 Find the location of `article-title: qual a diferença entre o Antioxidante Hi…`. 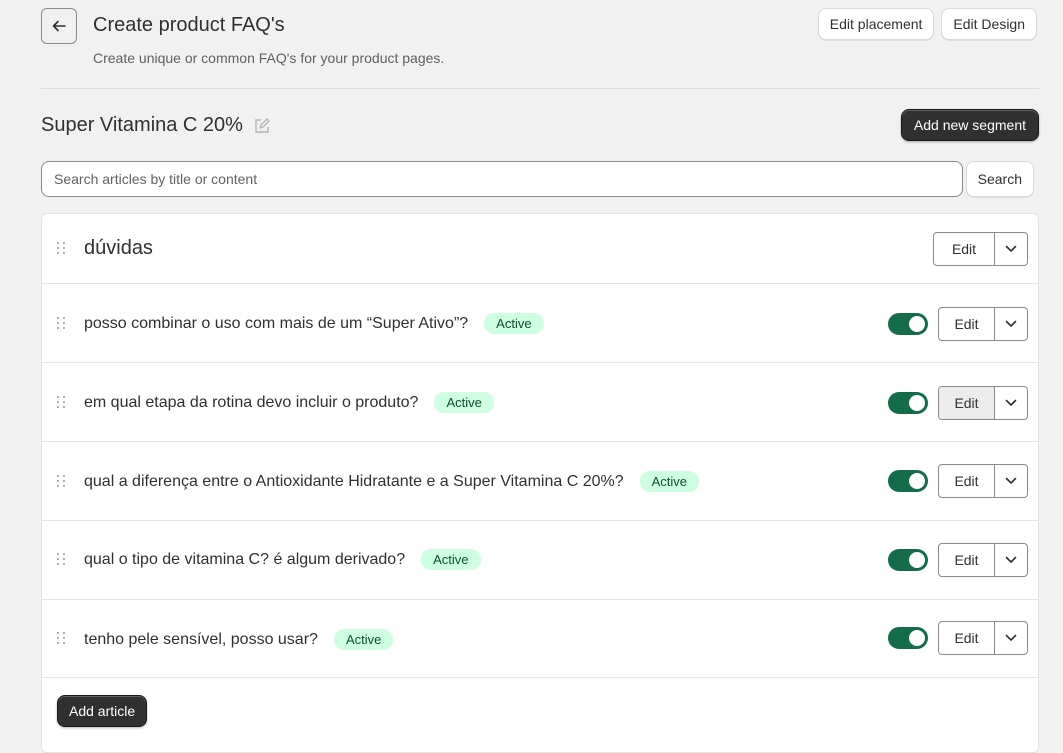

article-title: qual a diferença entre o Antioxidante Hi… is located at coordinates (392, 481).